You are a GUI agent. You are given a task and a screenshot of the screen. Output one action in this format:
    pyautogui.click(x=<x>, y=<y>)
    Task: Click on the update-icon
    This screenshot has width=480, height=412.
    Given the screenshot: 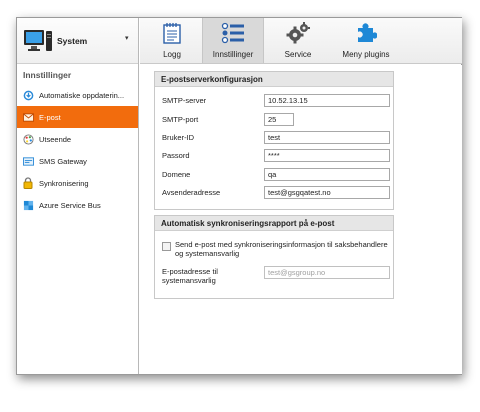 What is the action you would take?
    pyautogui.click(x=28, y=95)
    